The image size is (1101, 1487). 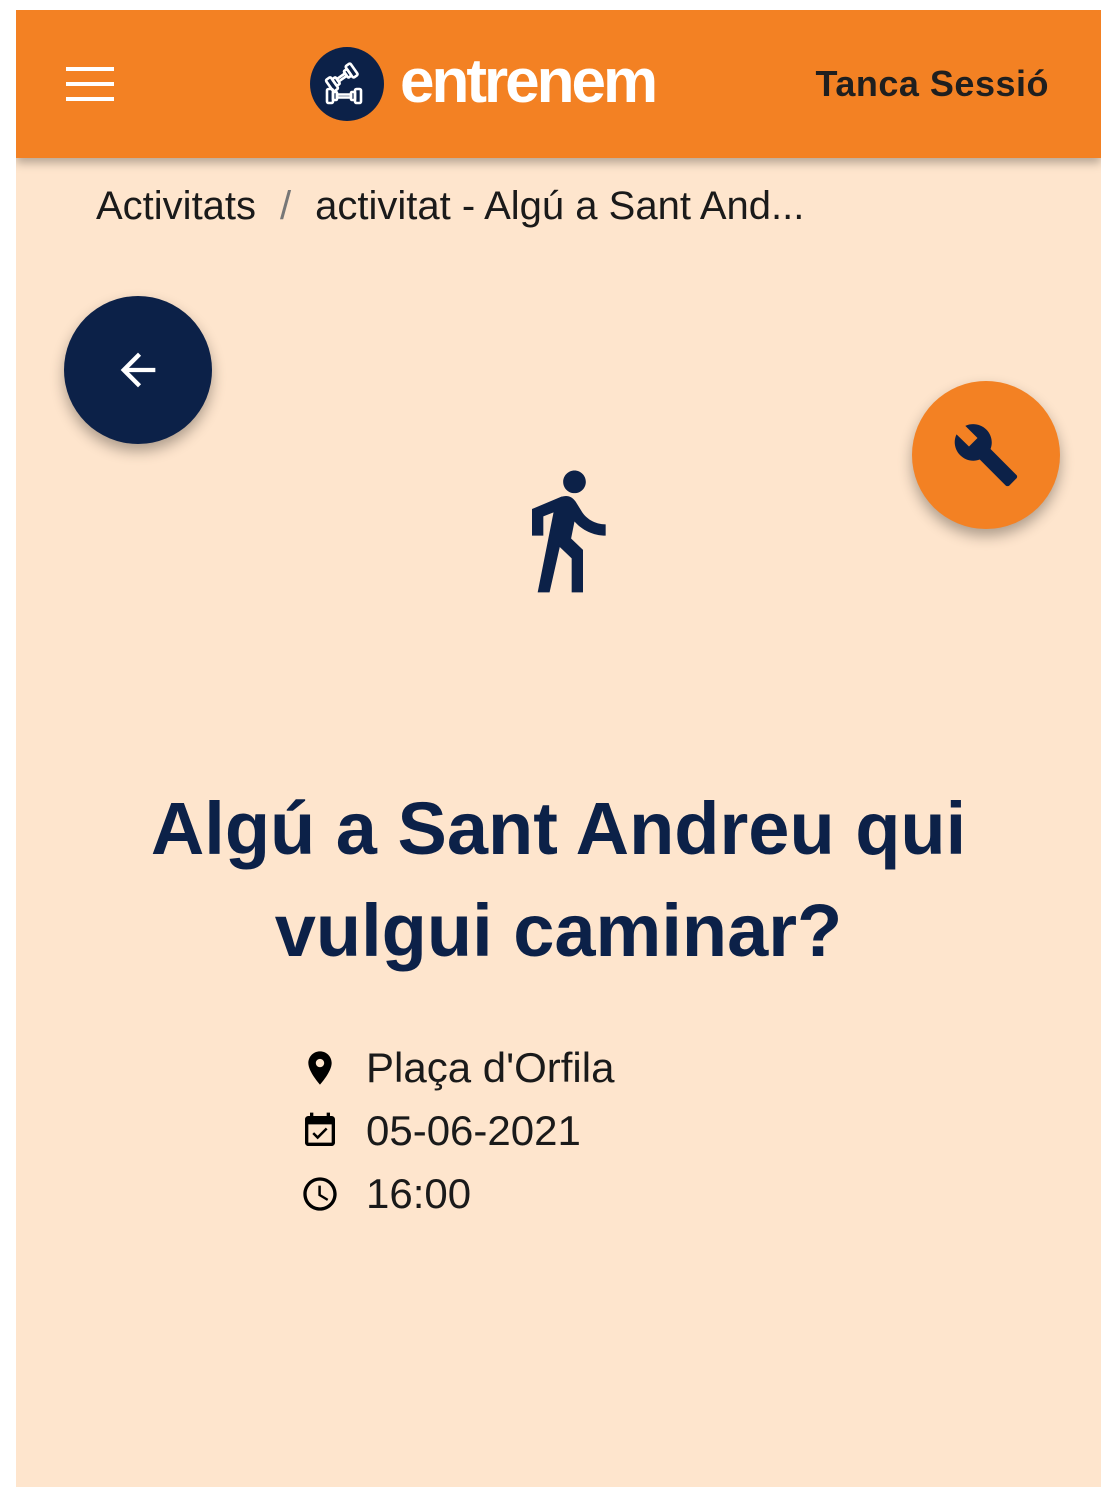 I want to click on menu-button, so click(x=90, y=84).